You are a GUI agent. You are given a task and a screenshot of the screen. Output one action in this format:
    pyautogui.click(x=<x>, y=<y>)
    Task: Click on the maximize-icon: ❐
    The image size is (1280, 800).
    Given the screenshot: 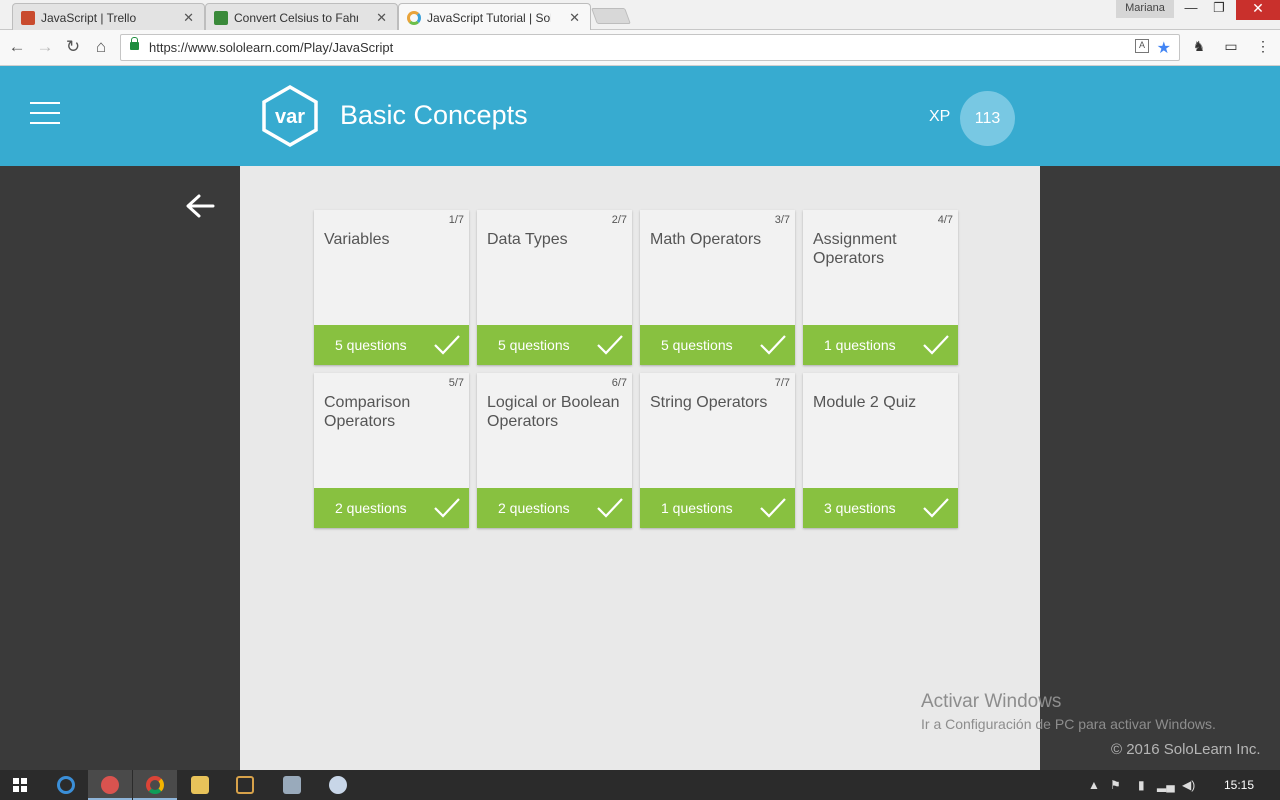 What is the action you would take?
    pyautogui.click(x=1219, y=10)
    